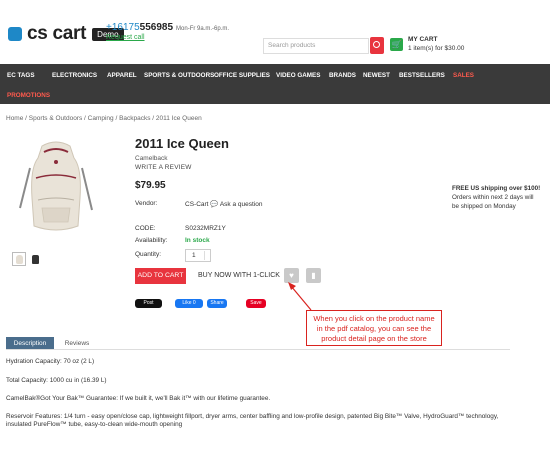 Image resolution: width=550 pixels, height=450 pixels. I want to click on nav-item-brands: BRANDS, so click(342, 75).